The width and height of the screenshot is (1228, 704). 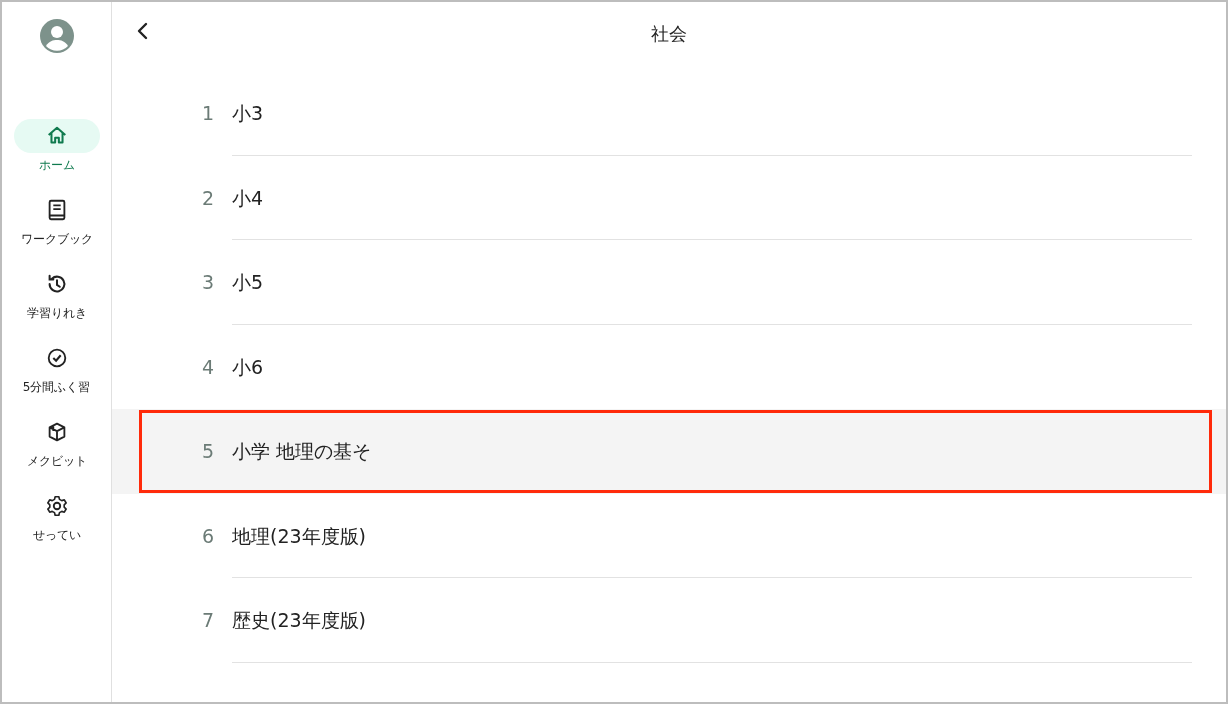 I want to click on avatar-icon, so click(x=56, y=36).